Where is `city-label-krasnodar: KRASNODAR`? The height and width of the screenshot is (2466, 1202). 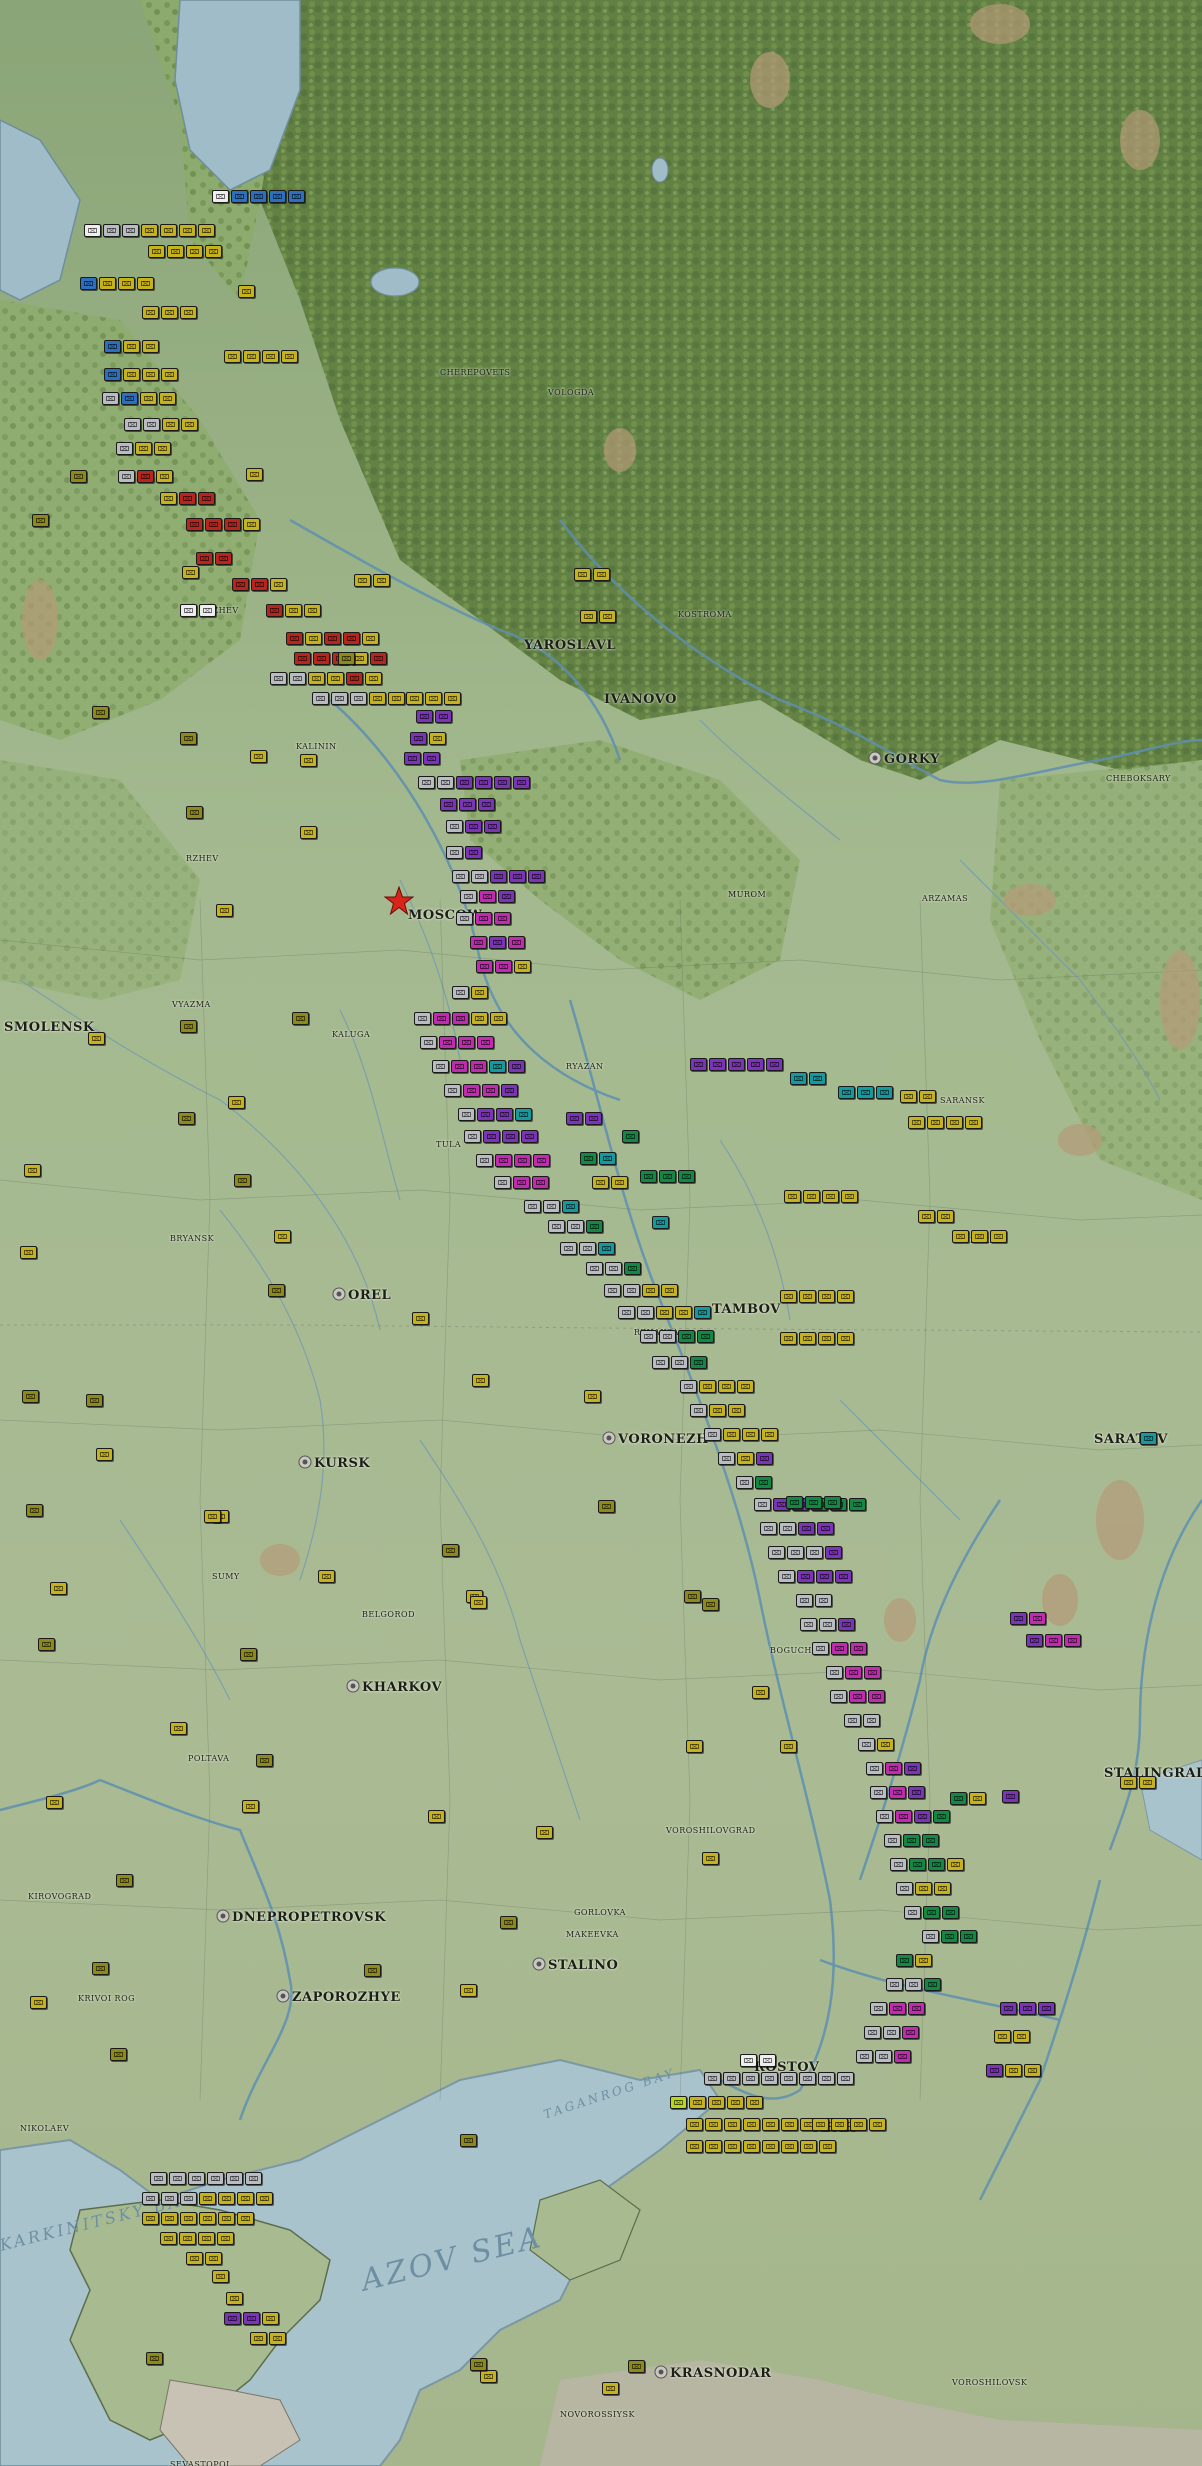 city-label-krasnodar: KRASNODAR is located at coordinates (720, 2373).